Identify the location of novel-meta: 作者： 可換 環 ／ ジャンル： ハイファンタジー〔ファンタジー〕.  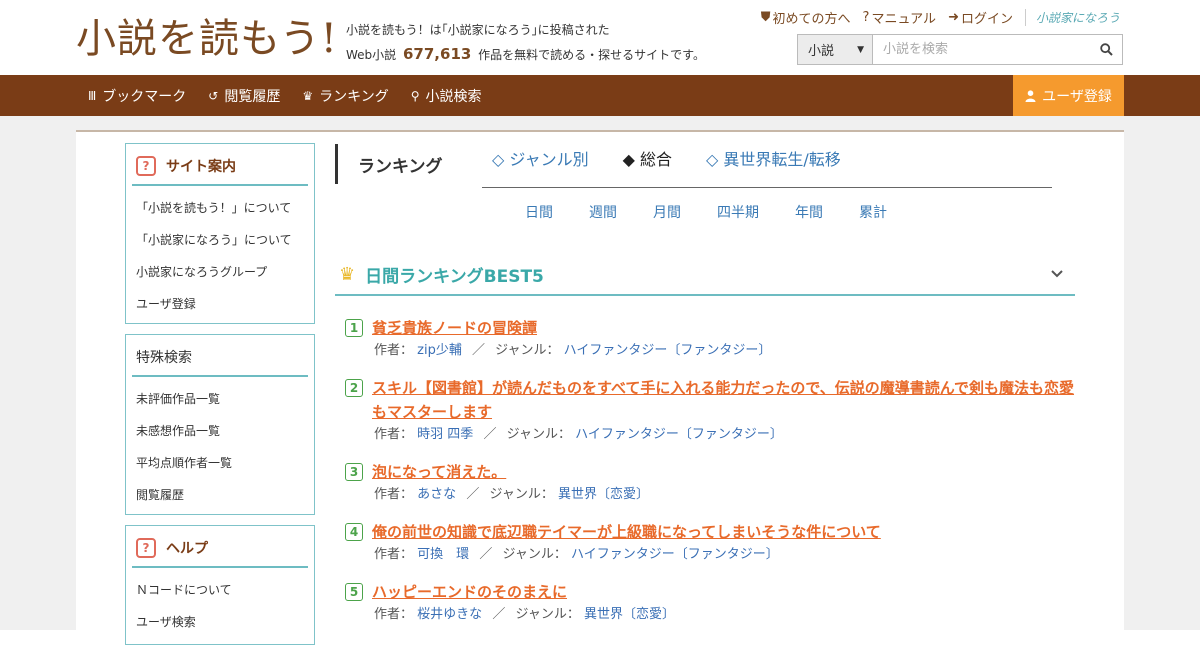
(724, 555).